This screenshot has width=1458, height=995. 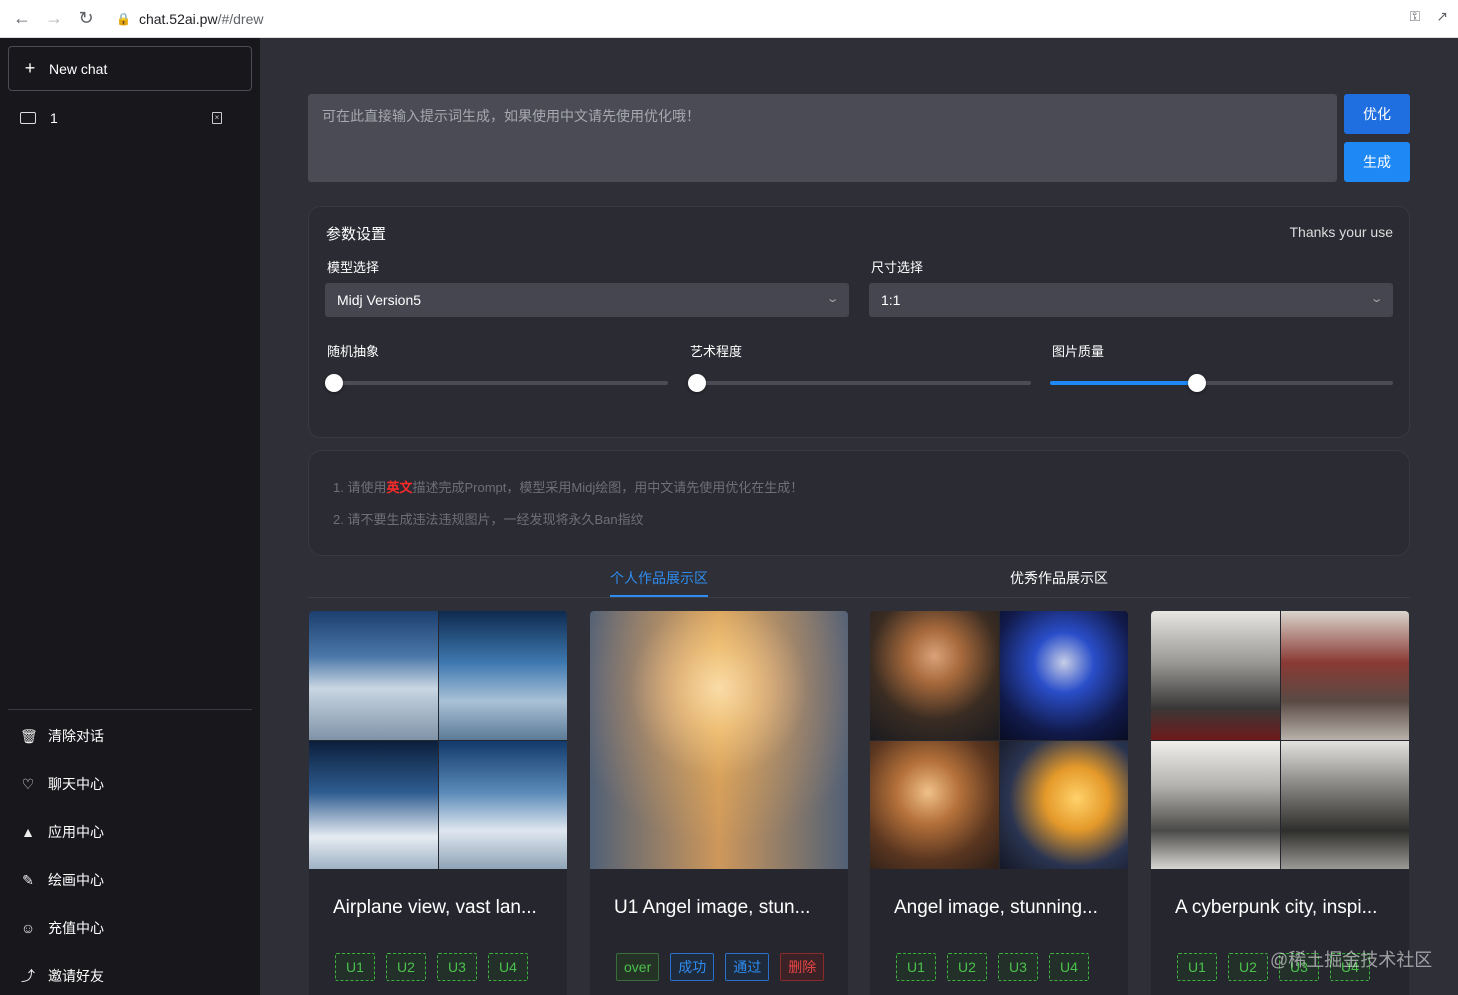 I want to click on sidebar-menu: 🗑 清除对话 ♡ 聊天中心 ▲ 应用中心 ✎ 绘画中心 ☺ 充值中心 ⤴ 邀请好友, so click(x=130, y=853).